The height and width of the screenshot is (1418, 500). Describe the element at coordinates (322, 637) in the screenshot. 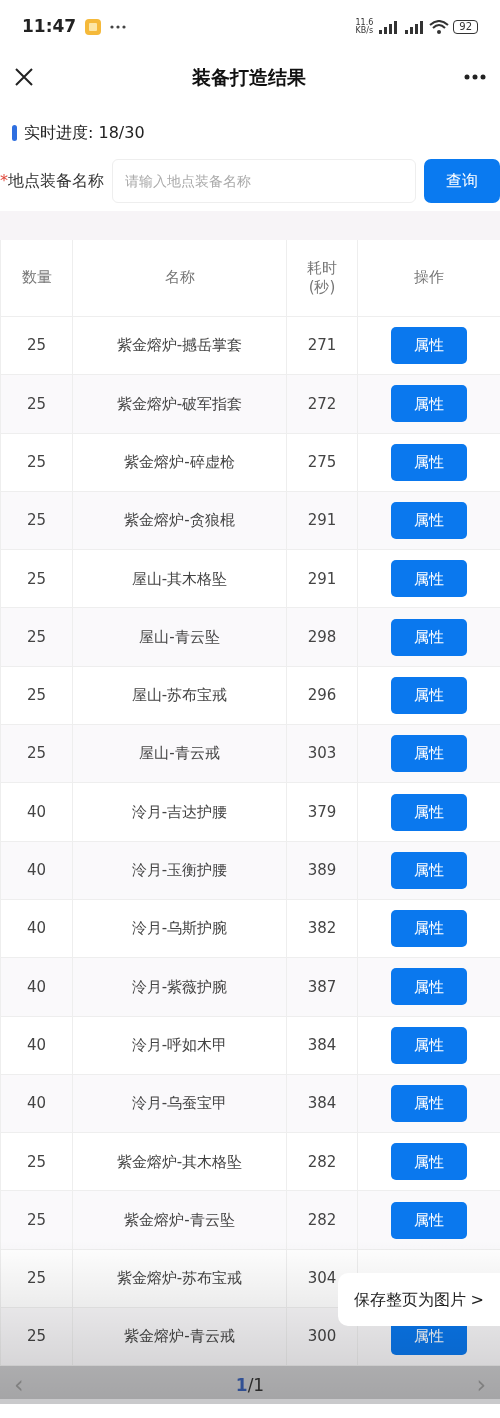

I see `table-cell-text: 298` at that location.